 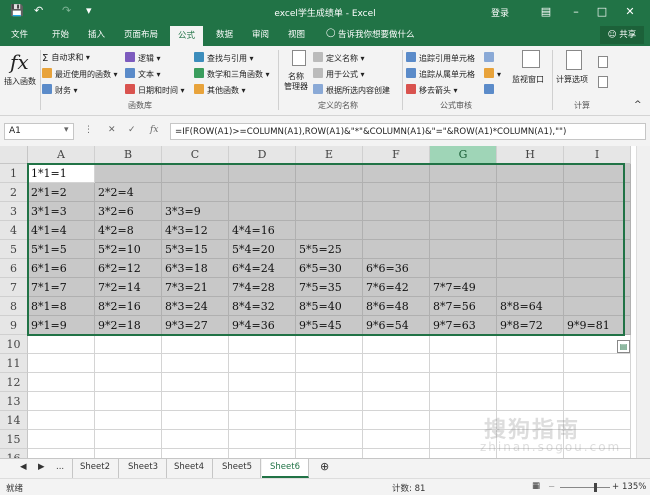 What do you see at coordinates (14, 173) in the screenshot?
I see `row-header: 1` at bounding box center [14, 173].